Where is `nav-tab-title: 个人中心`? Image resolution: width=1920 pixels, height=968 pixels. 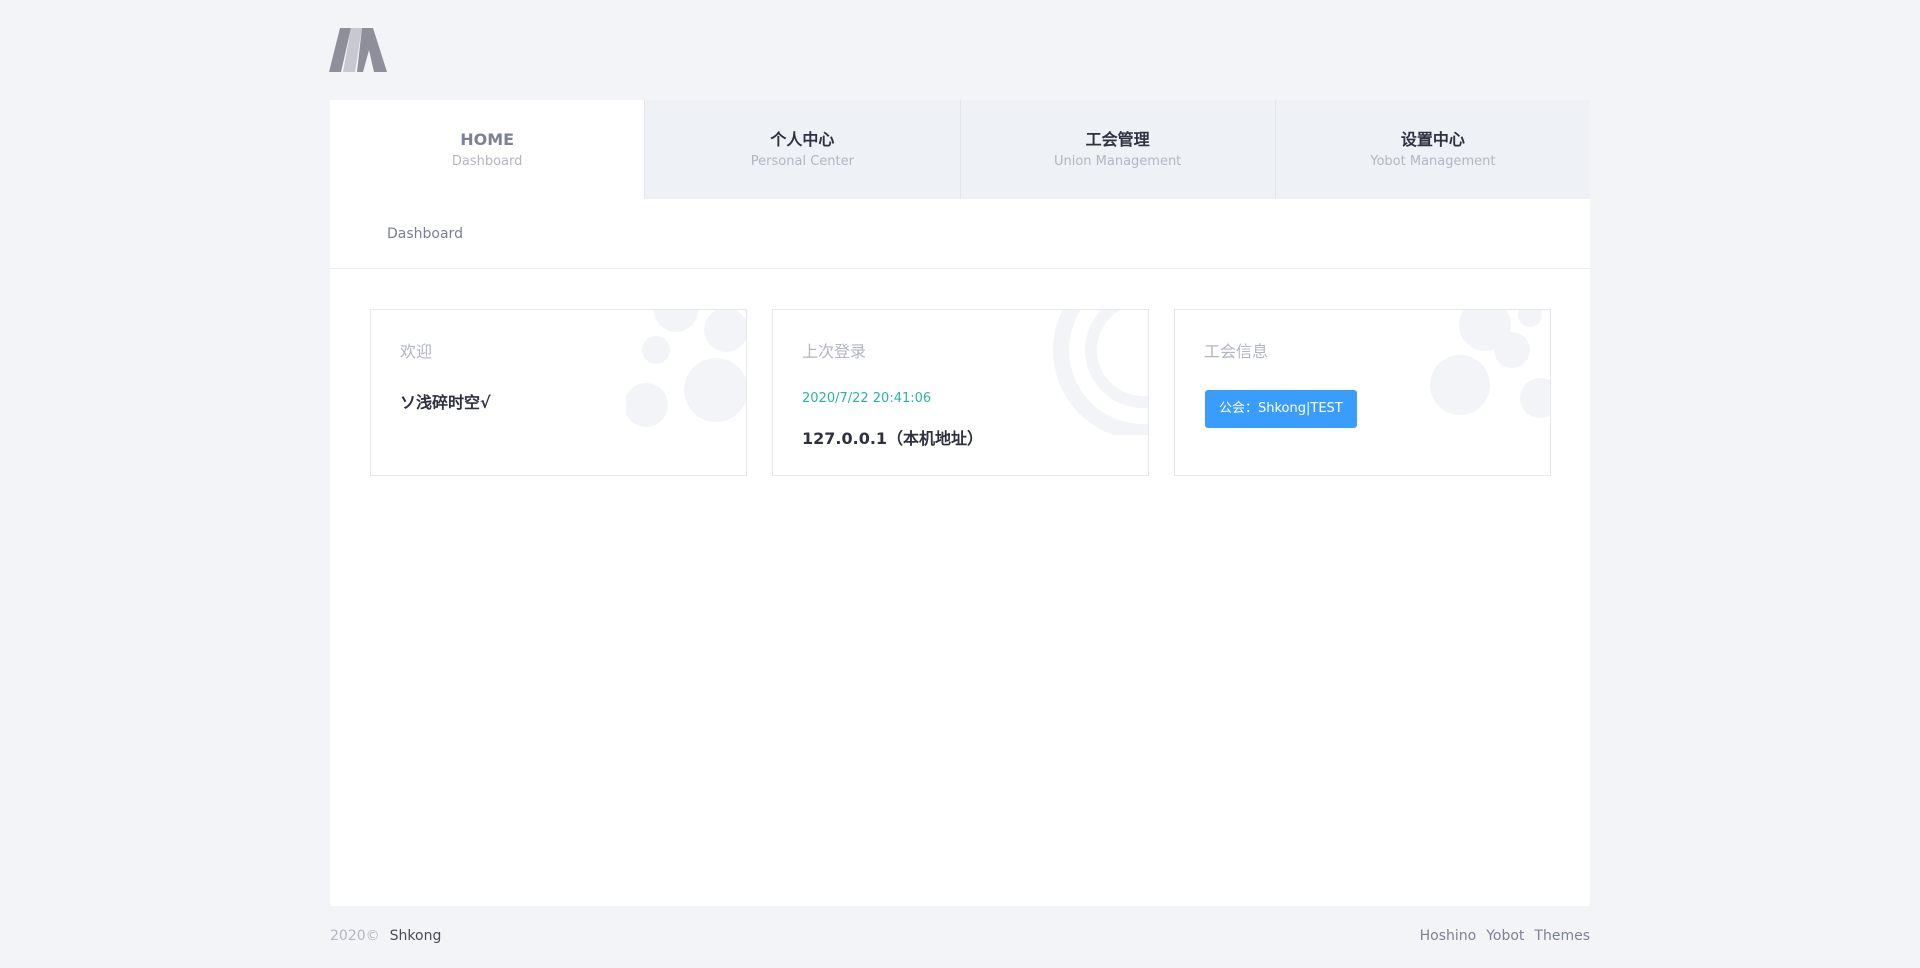
nav-tab-title: 个人中心 is located at coordinates (802, 139).